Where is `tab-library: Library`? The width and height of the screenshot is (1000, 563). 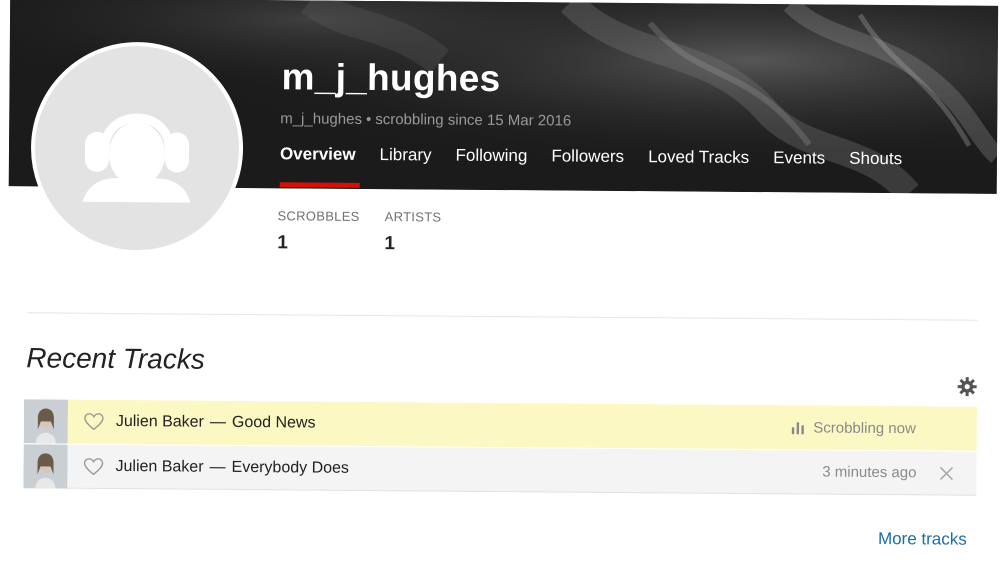 tab-library: Library is located at coordinates (405, 163).